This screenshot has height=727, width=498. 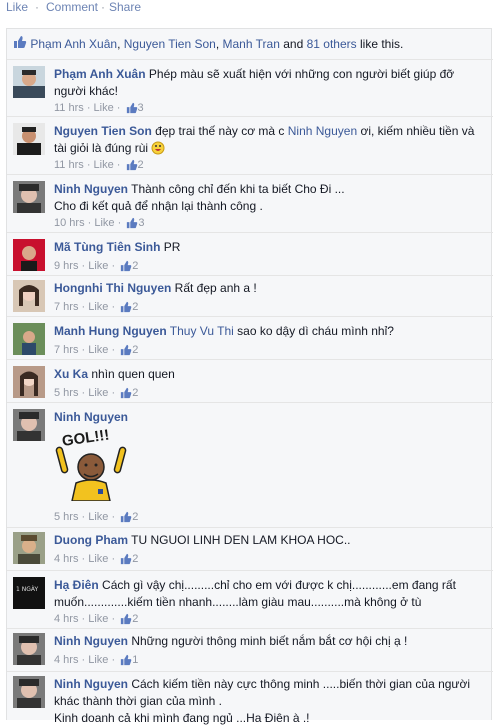 I want to click on share-post-link: Share, so click(x=125, y=7).